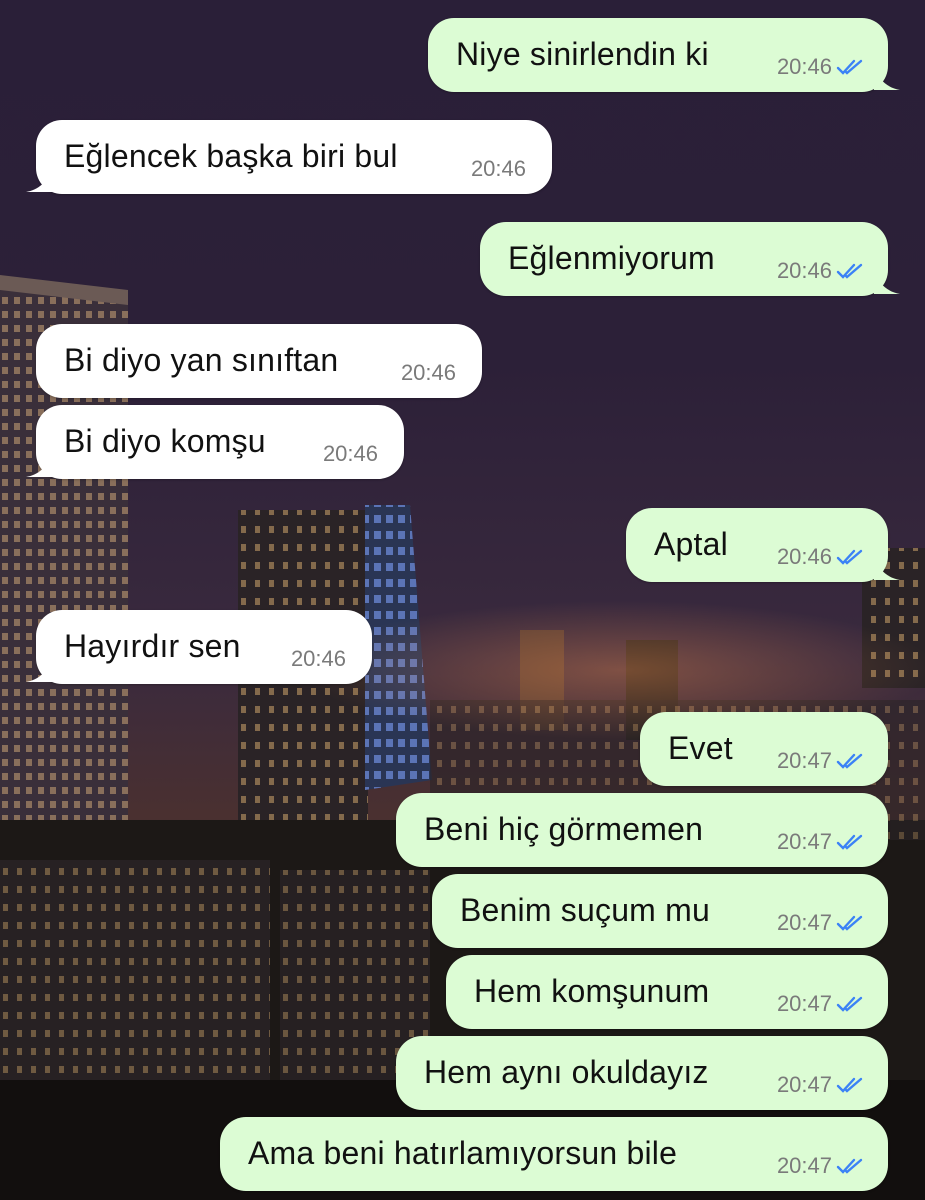 The image size is (925, 1200). What do you see at coordinates (462, 546) in the screenshot?
I see `message-row: Aptal 20:46` at bounding box center [462, 546].